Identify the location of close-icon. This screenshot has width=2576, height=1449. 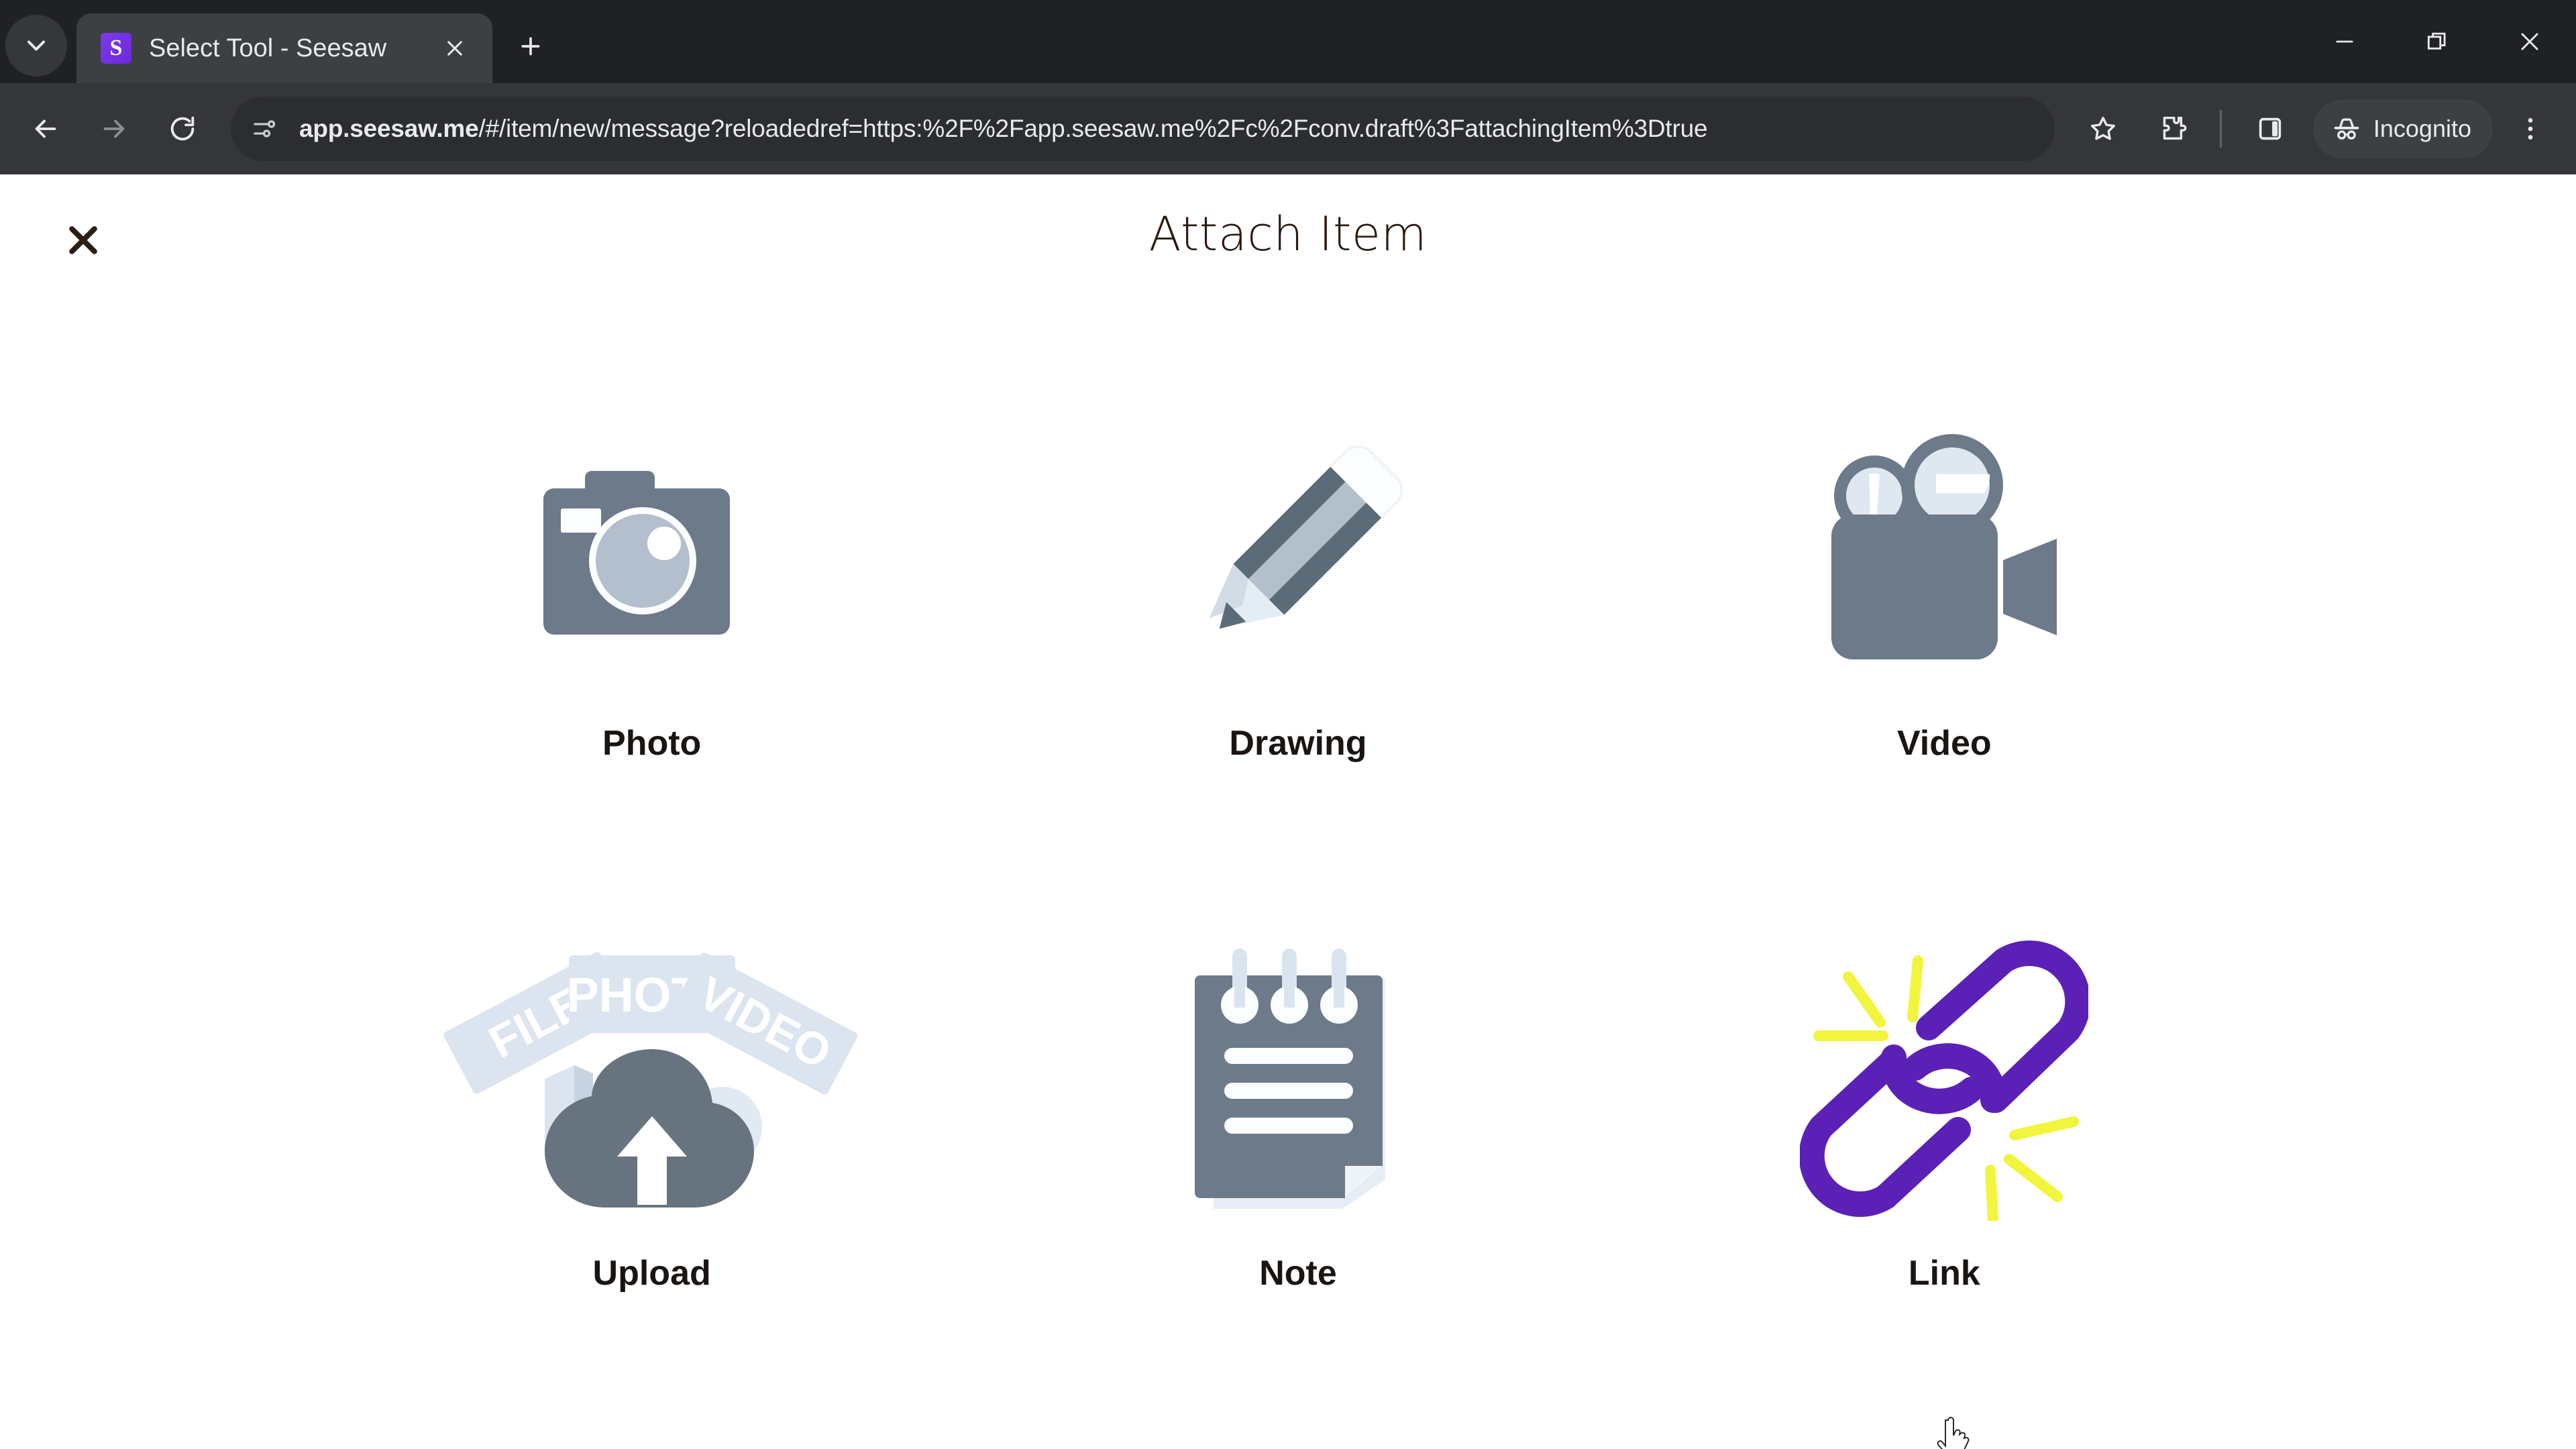
(454, 48).